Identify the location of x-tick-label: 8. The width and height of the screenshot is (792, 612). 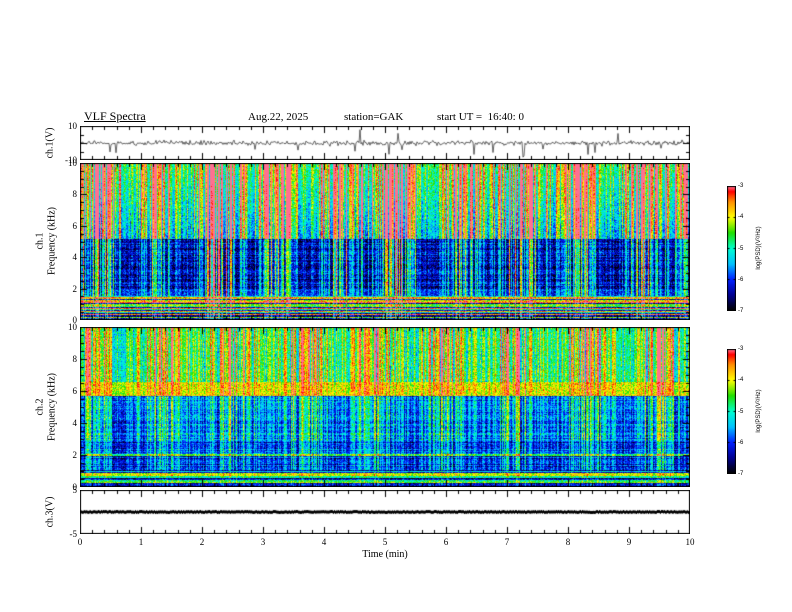
(568, 542).